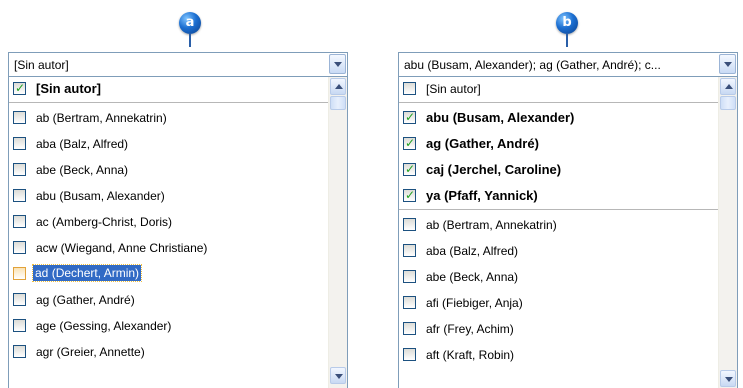  I want to click on callout-b-stem, so click(567, 40).